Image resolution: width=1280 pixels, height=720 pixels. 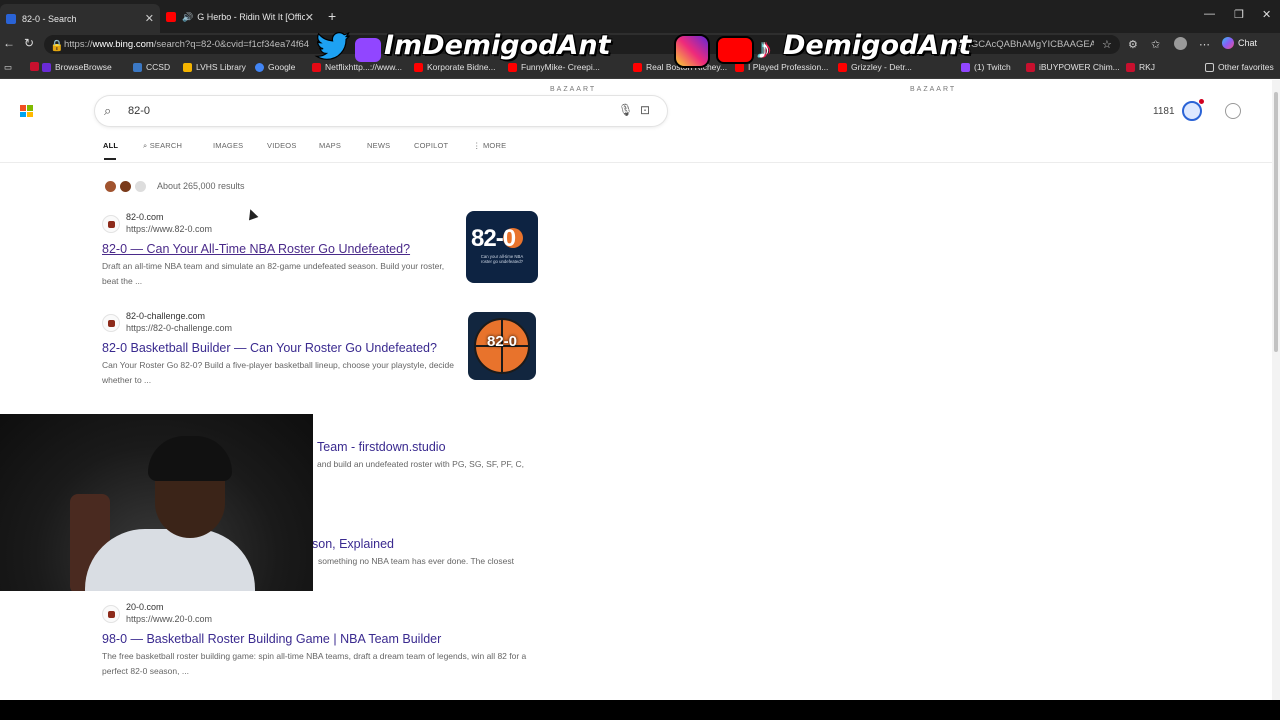 I want to click on youtube-icon, so click(x=735, y=50).